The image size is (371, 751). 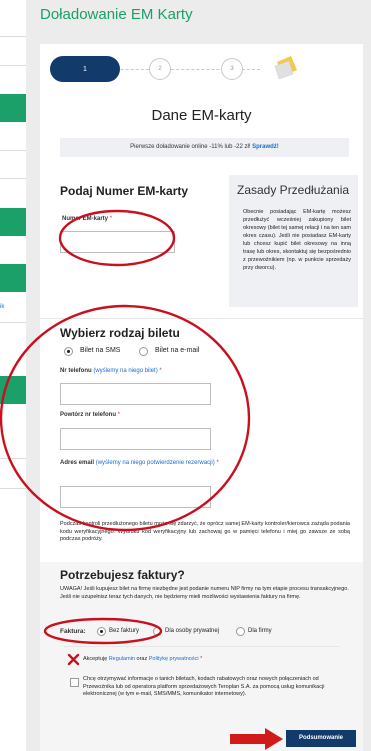 I want to click on phone-input, so click(x=135, y=394).